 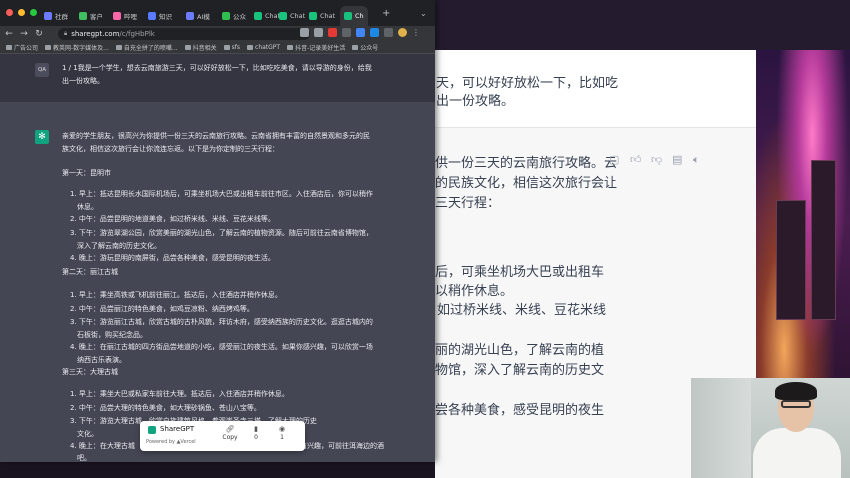 I want to click on link-icon: 🔗︎, so click(x=230, y=429).